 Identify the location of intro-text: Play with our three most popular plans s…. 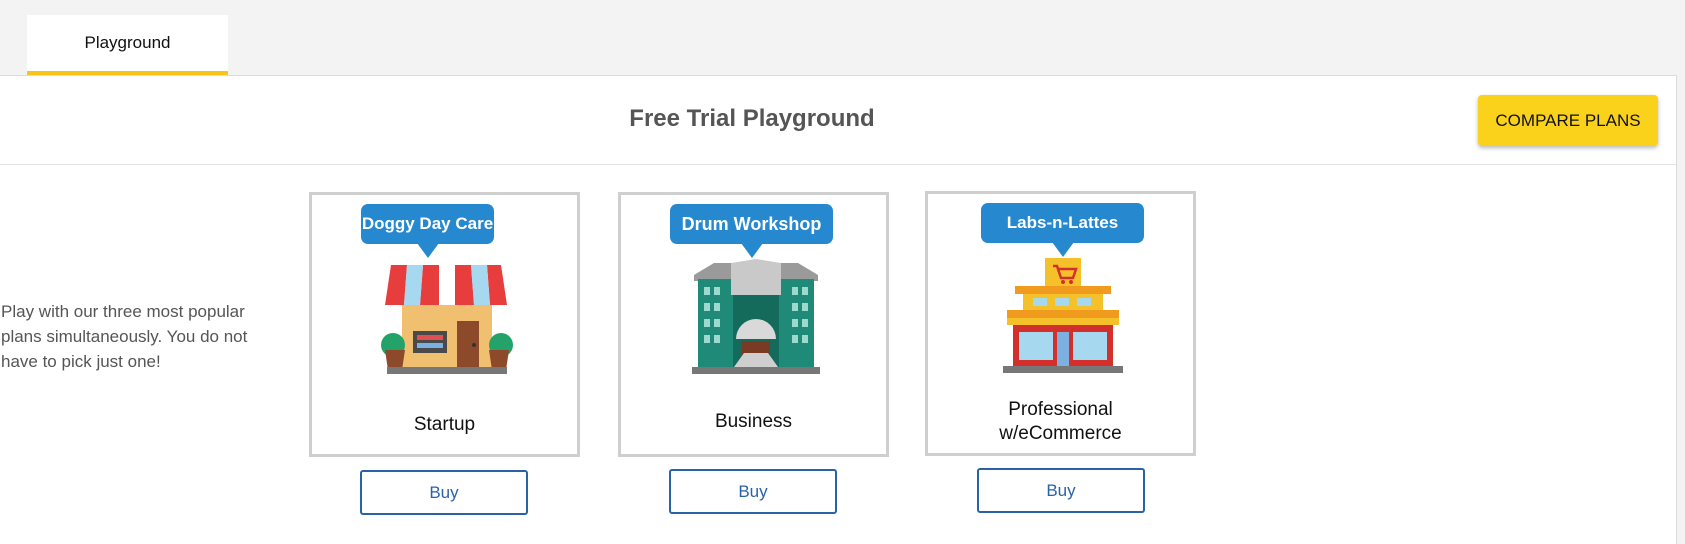
(124, 336).